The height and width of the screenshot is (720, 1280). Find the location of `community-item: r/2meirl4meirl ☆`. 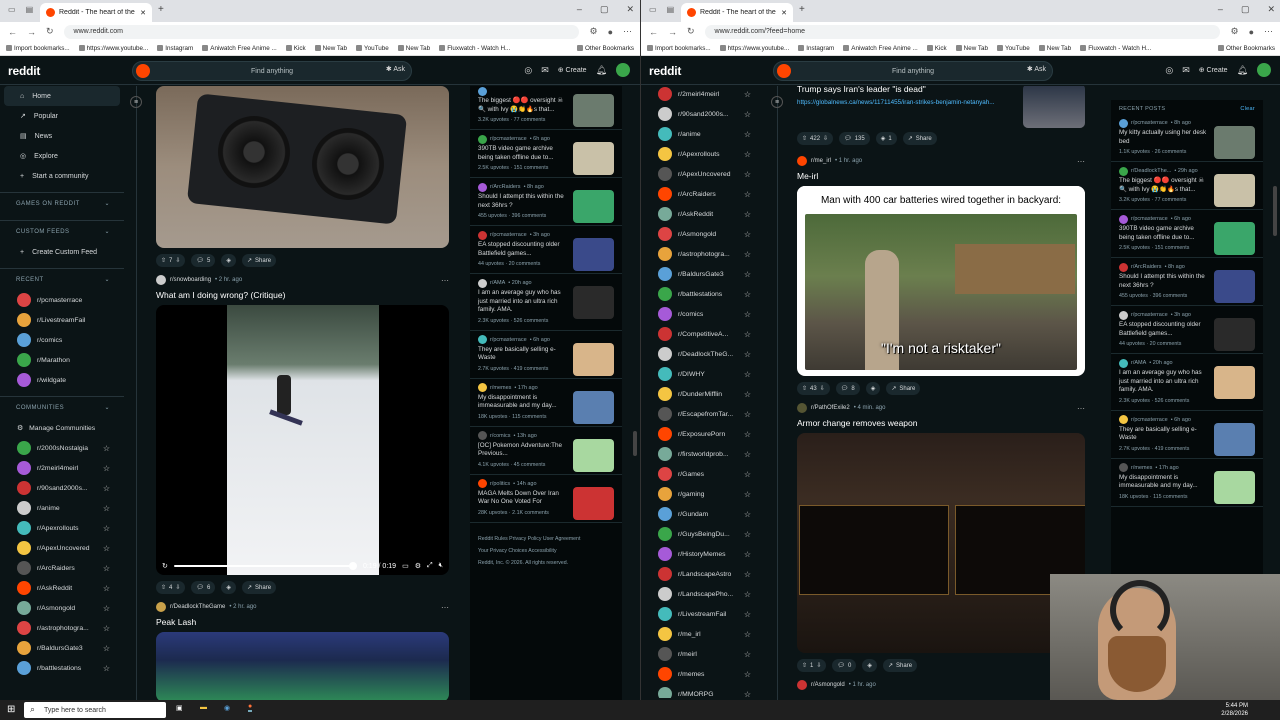

community-item: r/2meirl4meirl ☆ is located at coordinates (703, 94).